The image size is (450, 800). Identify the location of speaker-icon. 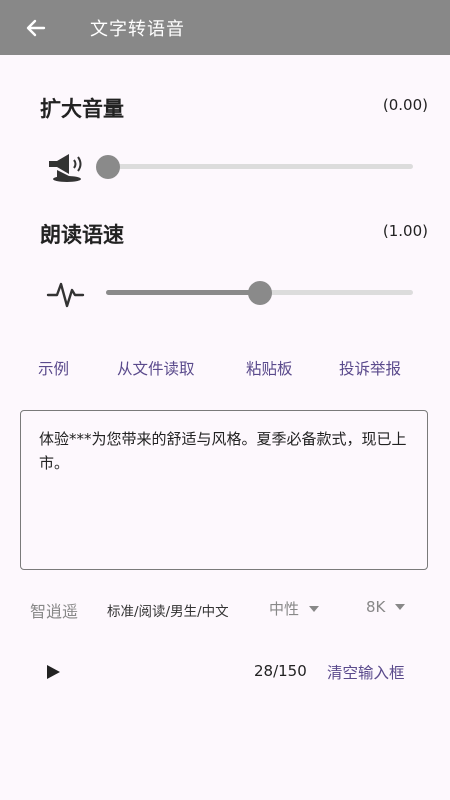
(66, 167).